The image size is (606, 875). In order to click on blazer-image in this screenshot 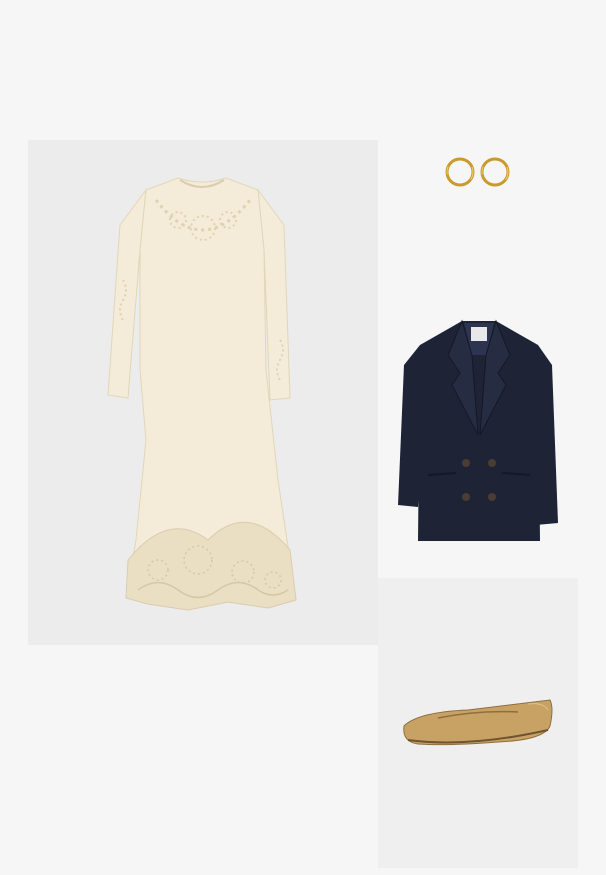, I will do `click(478, 430)`.